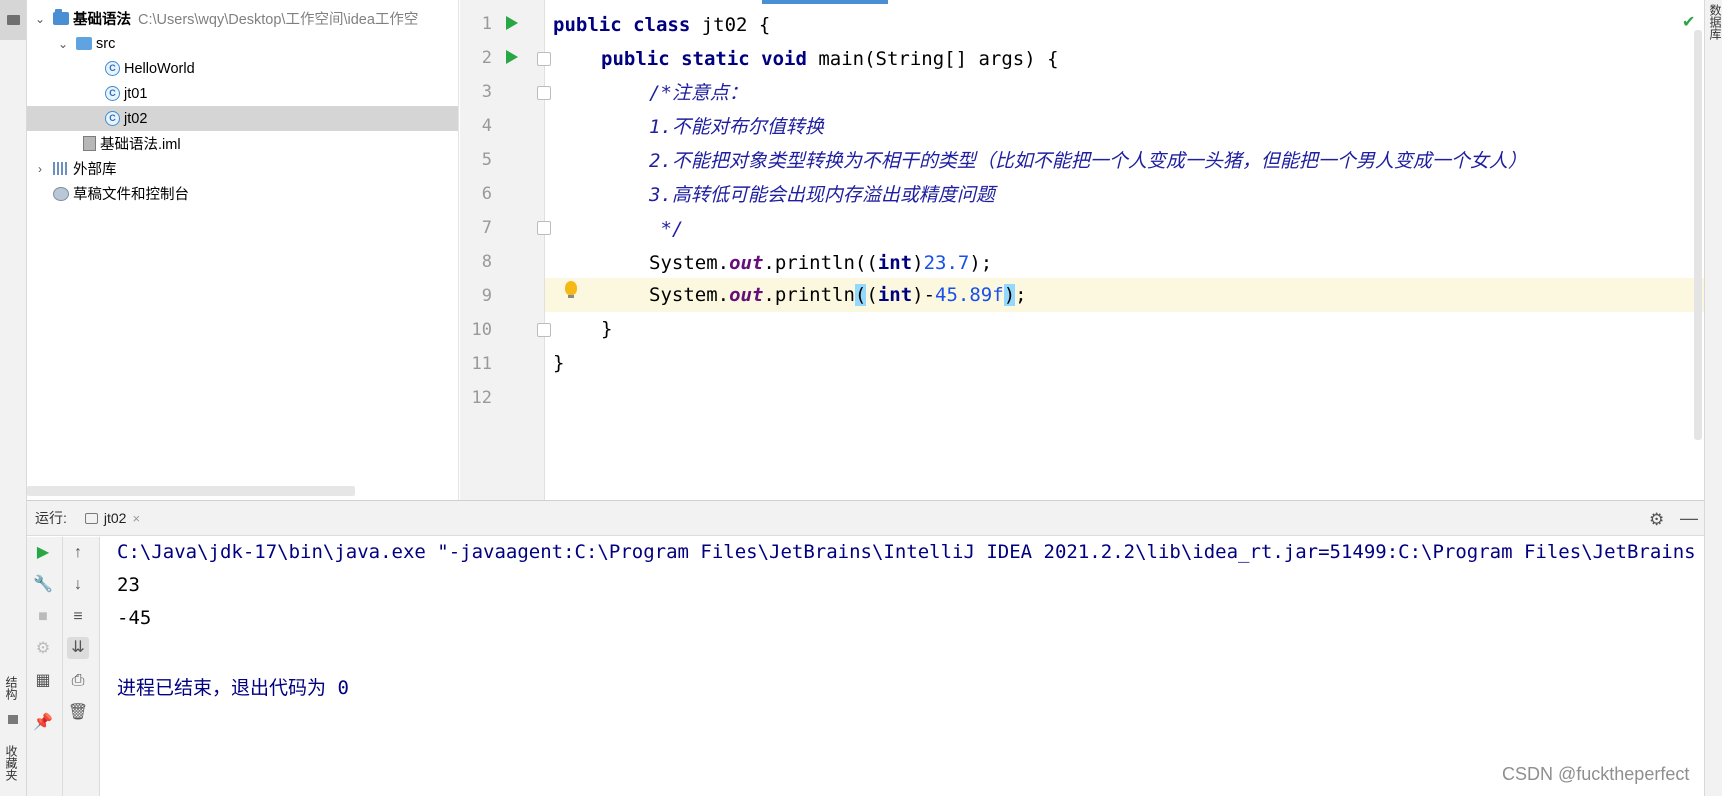 The height and width of the screenshot is (796, 1722). Describe the element at coordinates (102, 20) in the screenshot. I see `module-name: 基础语法` at that location.